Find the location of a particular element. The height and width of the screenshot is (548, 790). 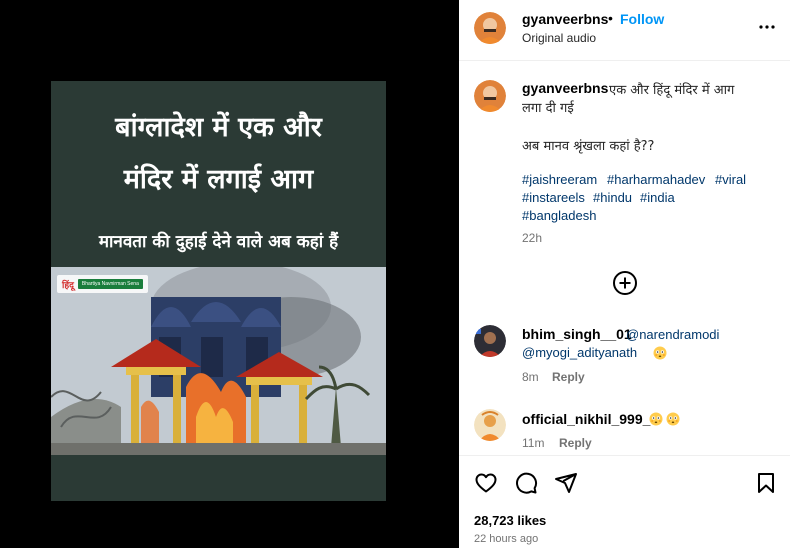

caption-text-line-2: लगा दी गई is located at coordinates (548, 108).